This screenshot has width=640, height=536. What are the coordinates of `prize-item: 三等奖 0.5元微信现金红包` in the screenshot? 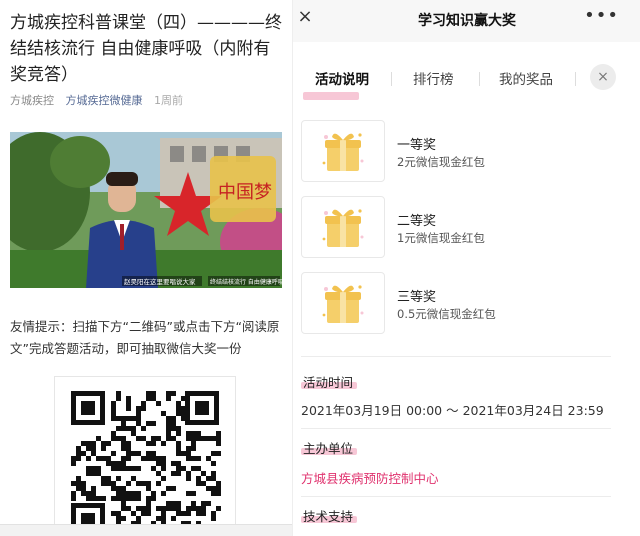 It's located at (466, 305).